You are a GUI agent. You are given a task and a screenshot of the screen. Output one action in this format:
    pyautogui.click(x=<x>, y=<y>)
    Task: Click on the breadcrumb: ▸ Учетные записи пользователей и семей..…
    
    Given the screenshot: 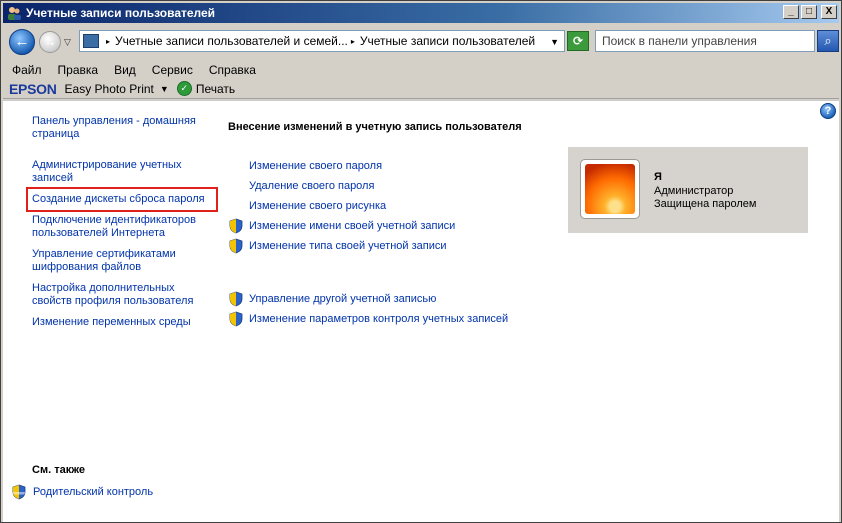 What is the action you would take?
    pyautogui.click(x=322, y=41)
    